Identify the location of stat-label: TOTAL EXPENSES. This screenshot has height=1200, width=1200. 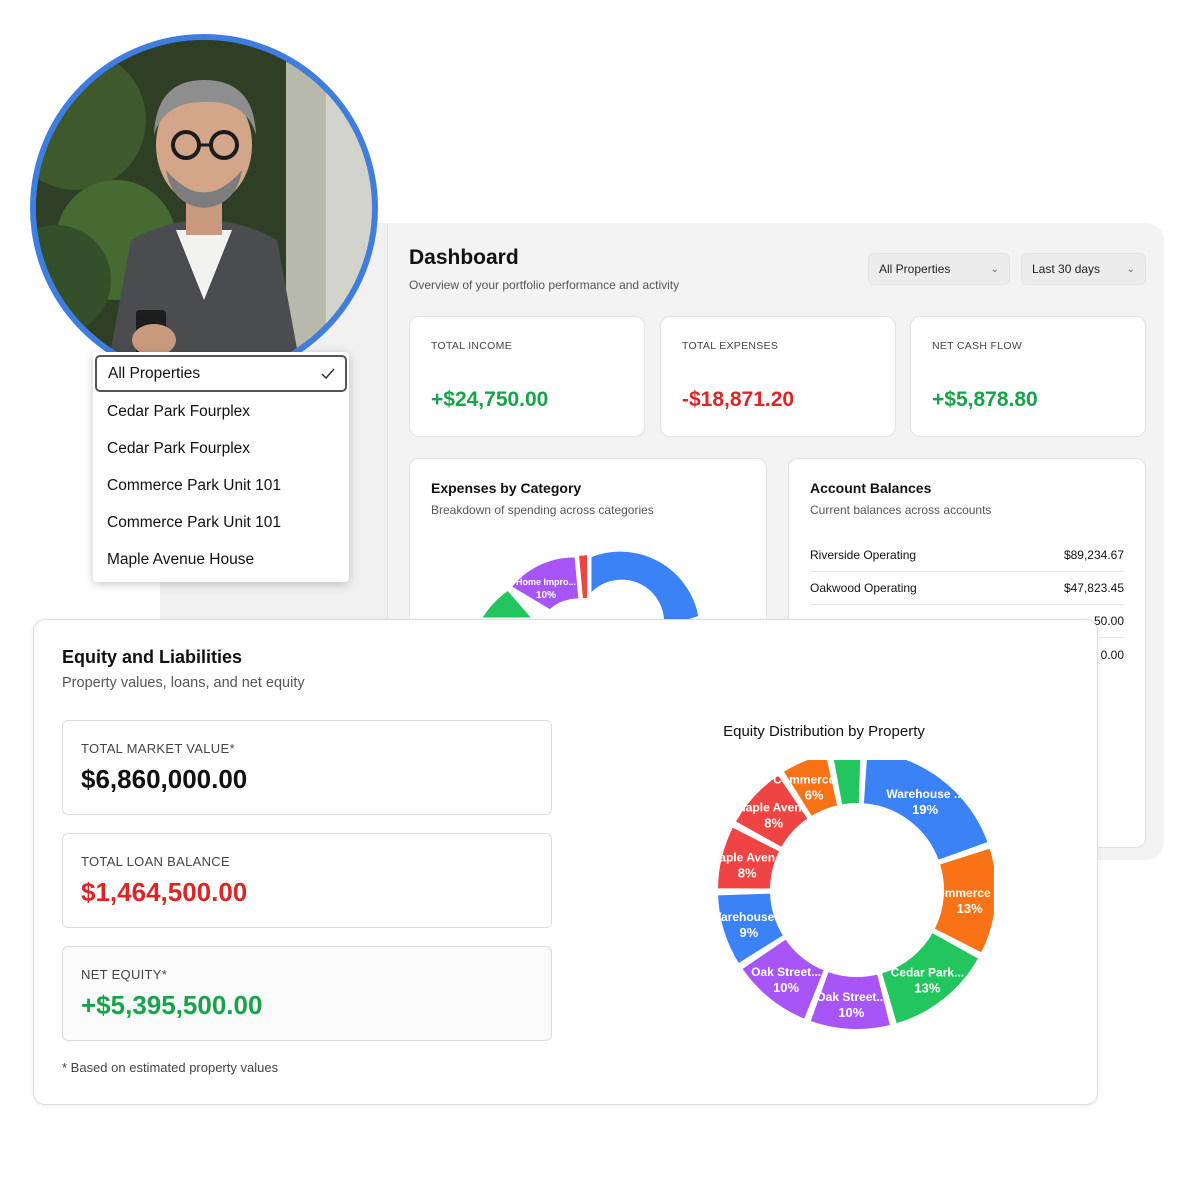
(730, 346).